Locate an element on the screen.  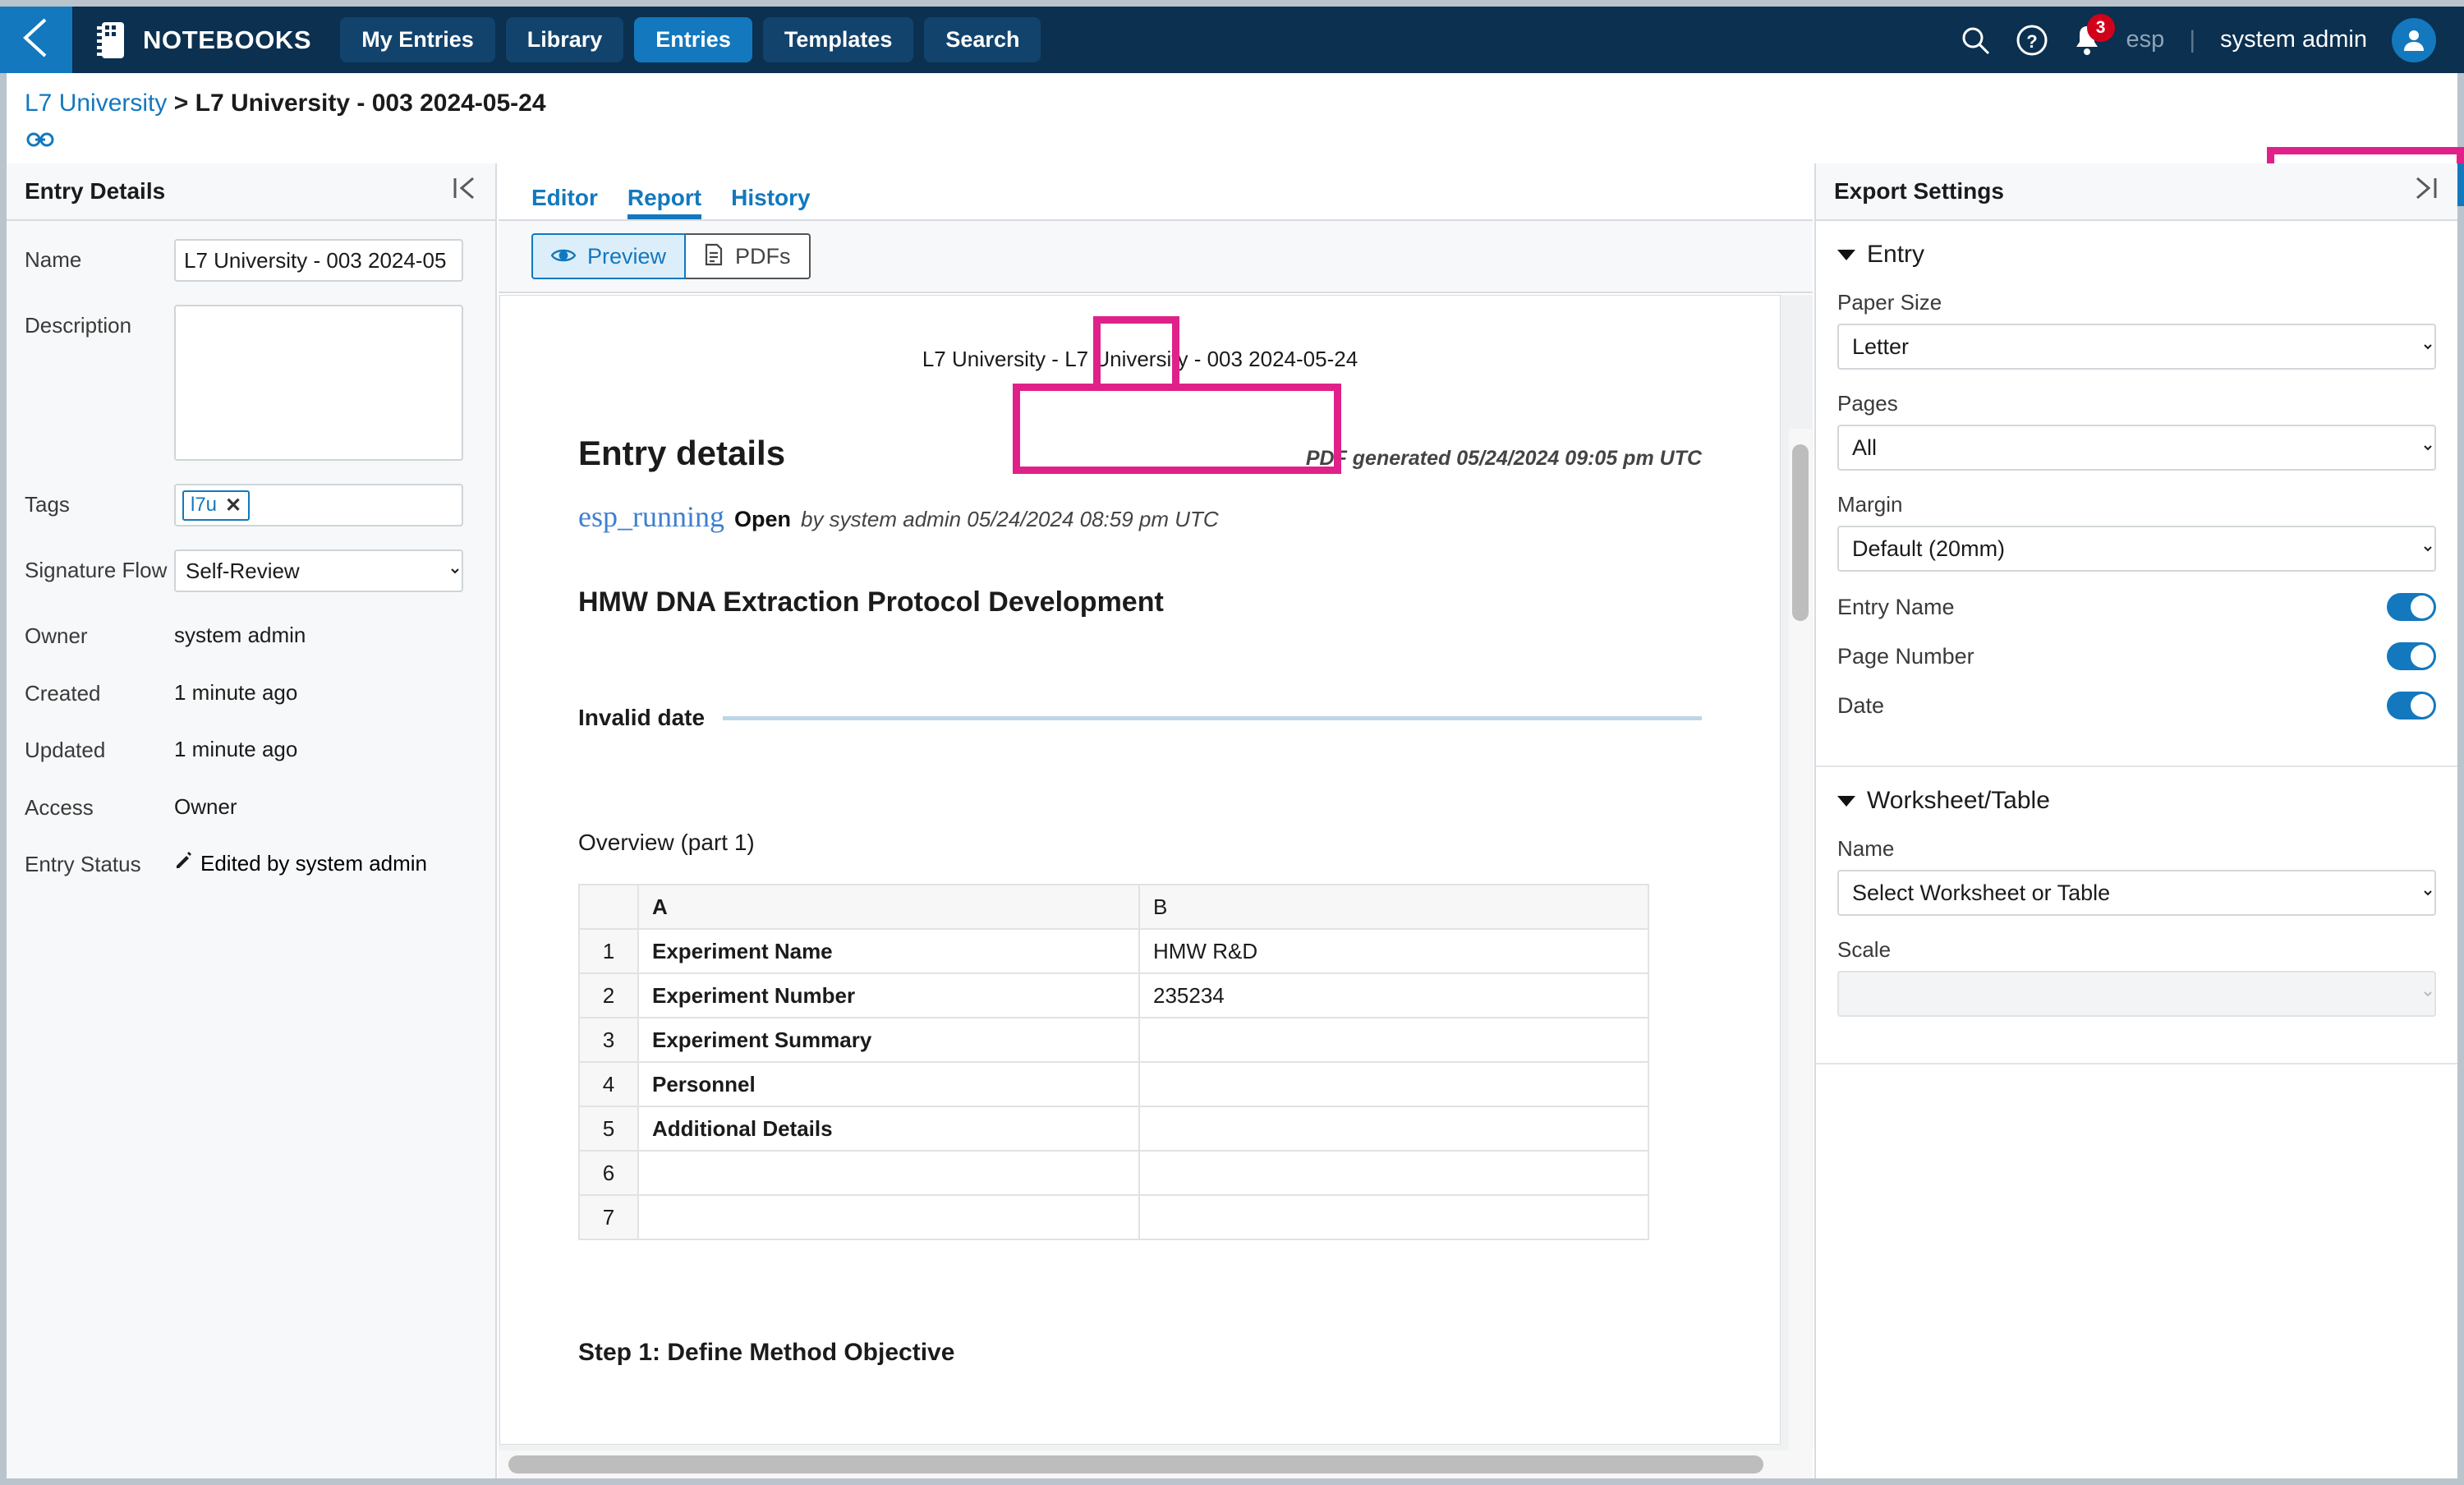
close-x-icon: ✕ is located at coordinates (233, 505).